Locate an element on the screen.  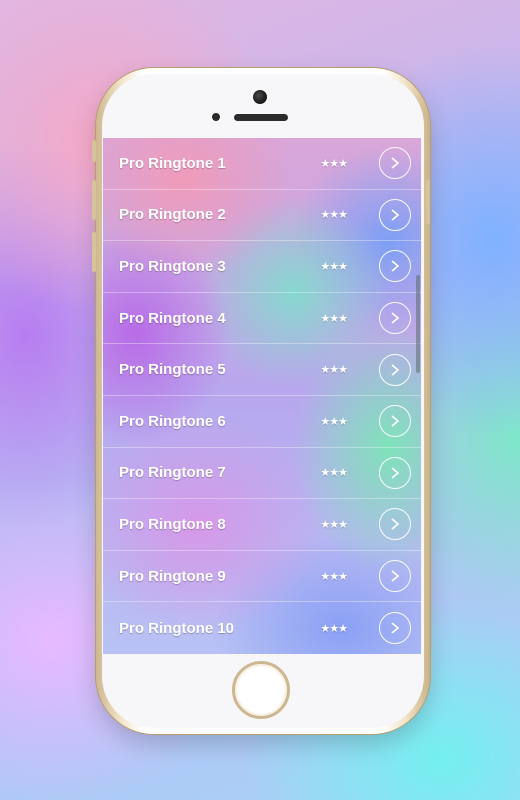
ringtone-name: Pro Ringtone 2 is located at coordinates (172, 215).